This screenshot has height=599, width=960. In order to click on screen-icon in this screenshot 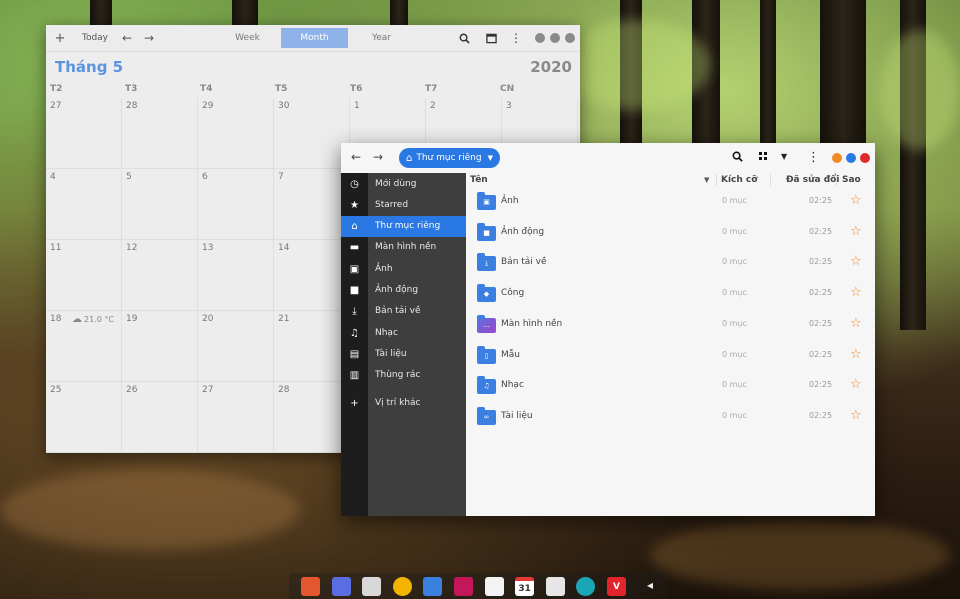, I will do `click(341, 586)`.